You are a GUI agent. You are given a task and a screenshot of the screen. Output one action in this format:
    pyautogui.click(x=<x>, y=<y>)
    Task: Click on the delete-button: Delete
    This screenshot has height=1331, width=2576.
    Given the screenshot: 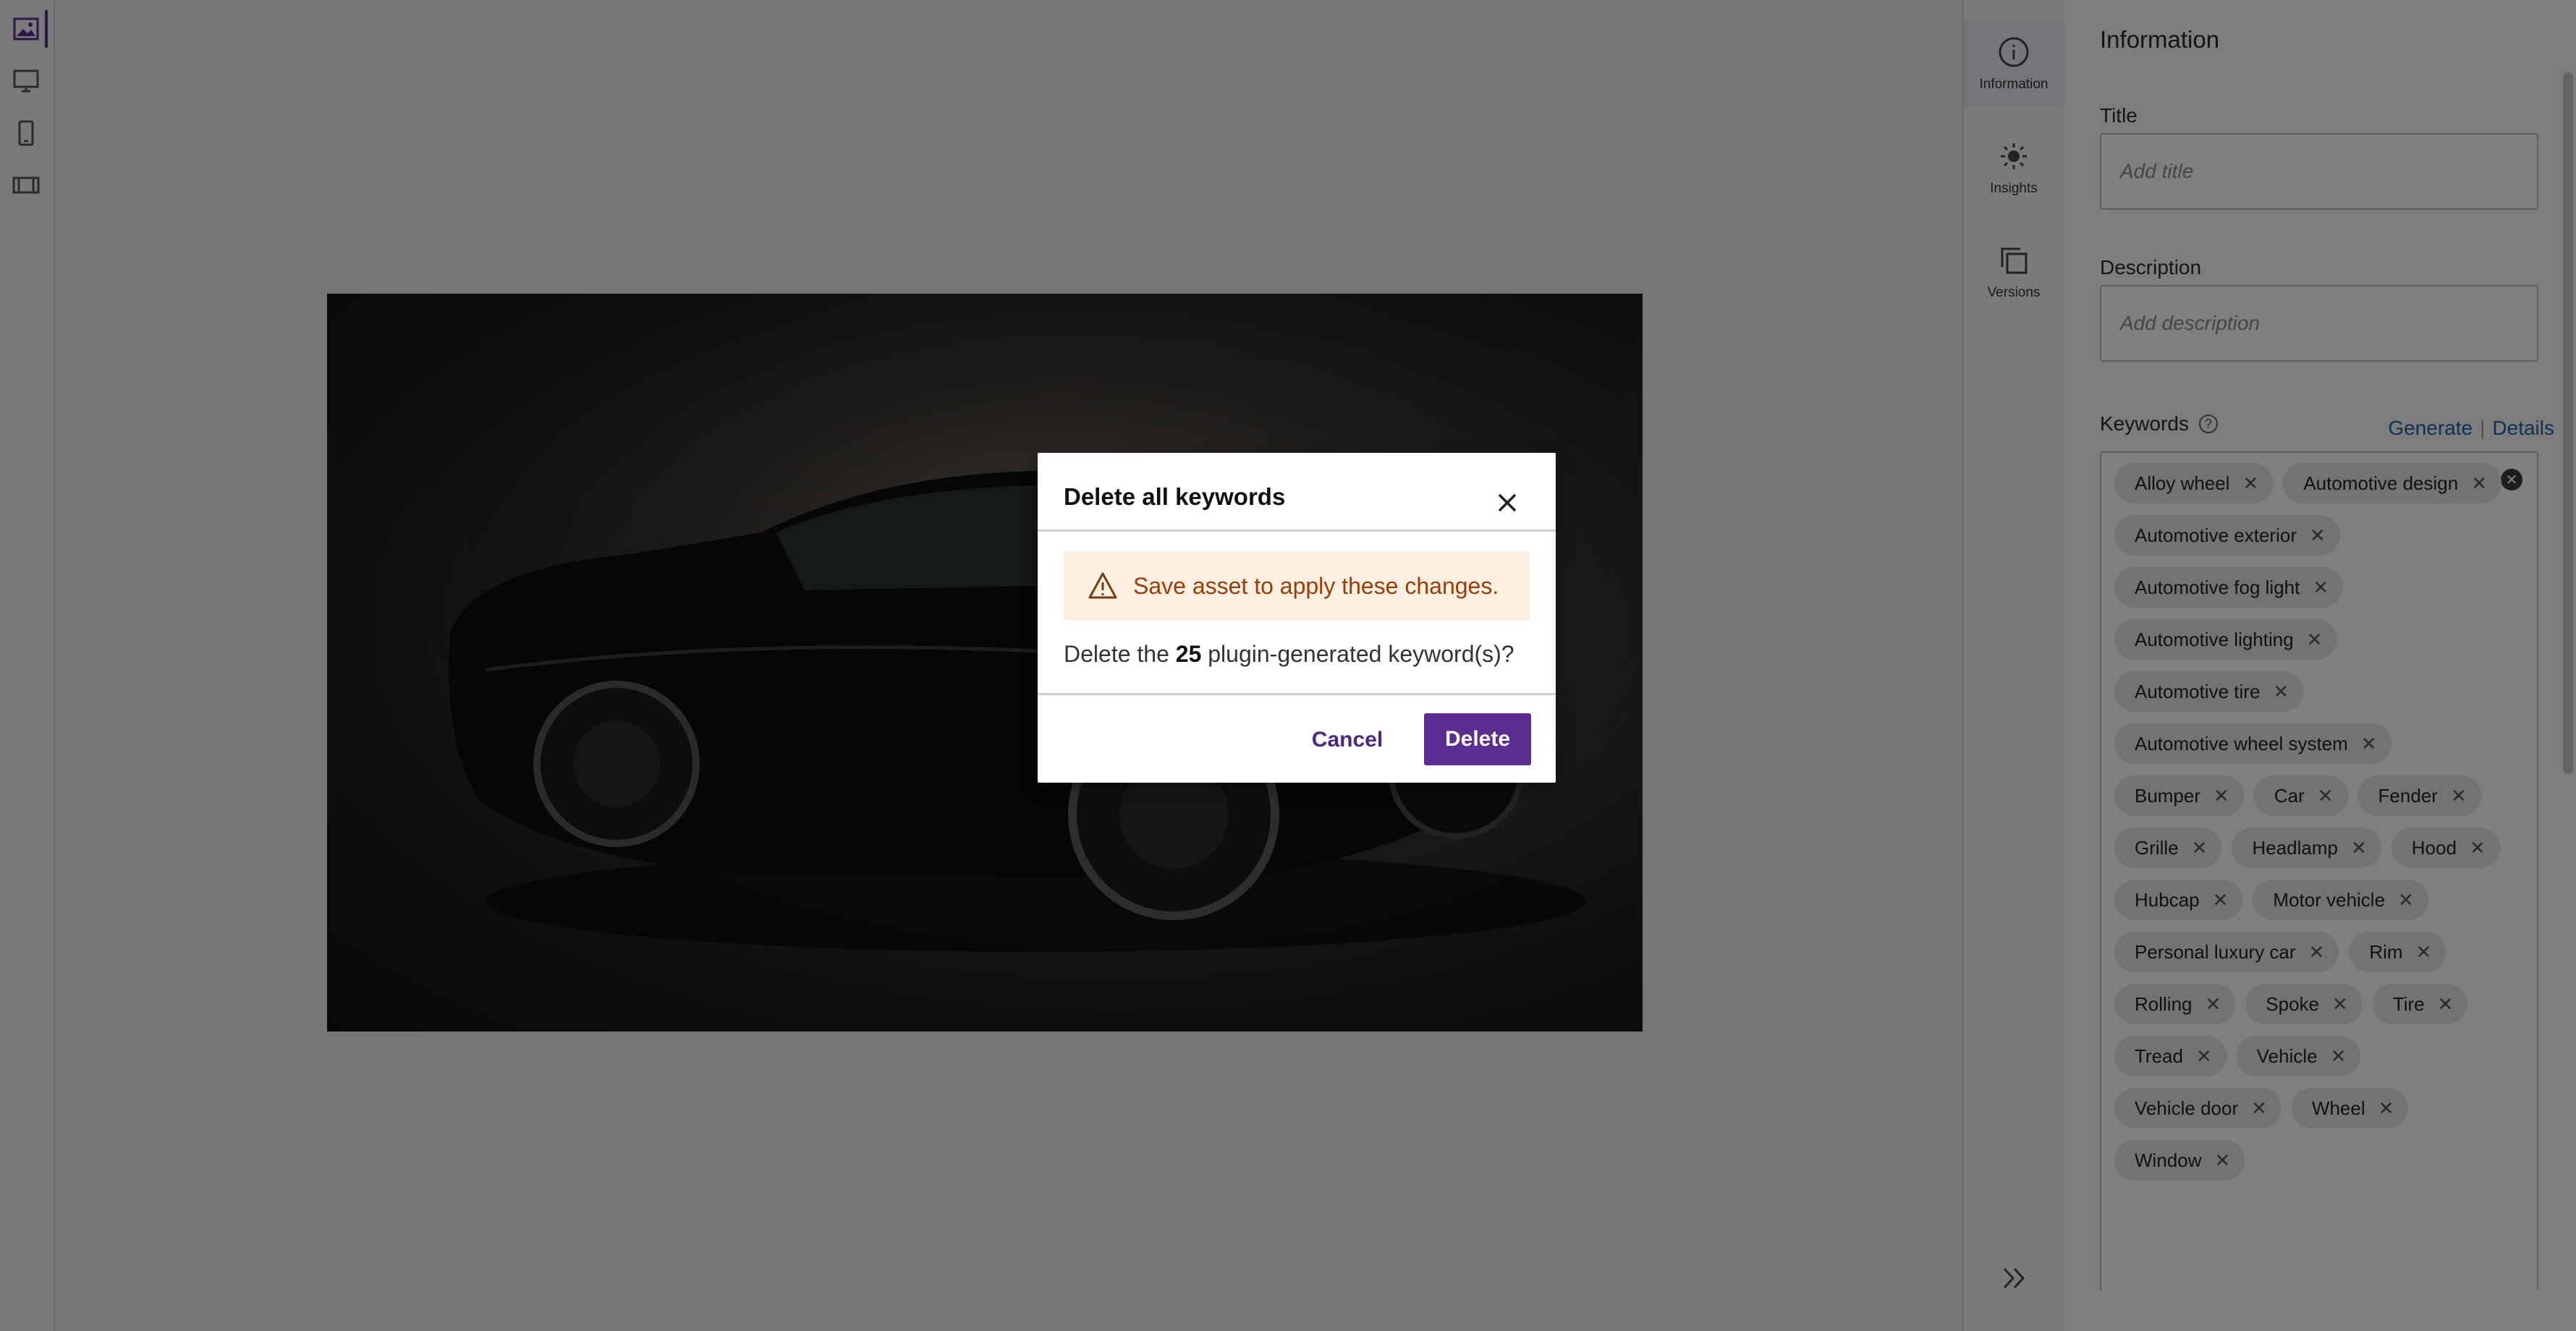 What is the action you would take?
    pyautogui.click(x=1477, y=739)
    